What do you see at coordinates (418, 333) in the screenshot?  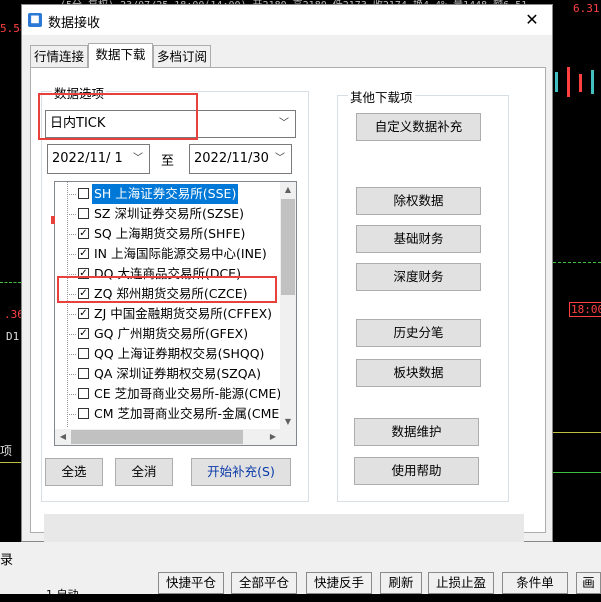 I see `historical-ticks-button: 历史分笔` at bounding box center [418, 333].